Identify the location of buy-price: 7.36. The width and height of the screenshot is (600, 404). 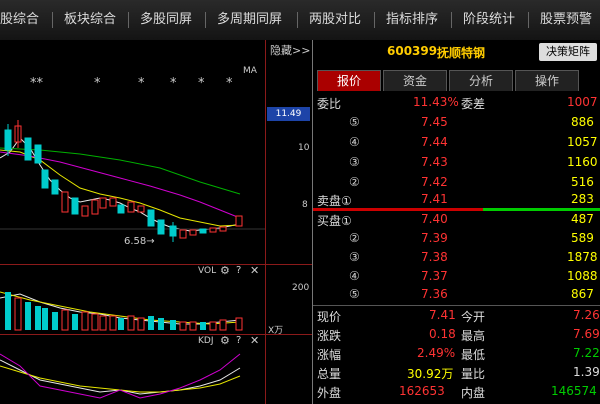
(434, 294).